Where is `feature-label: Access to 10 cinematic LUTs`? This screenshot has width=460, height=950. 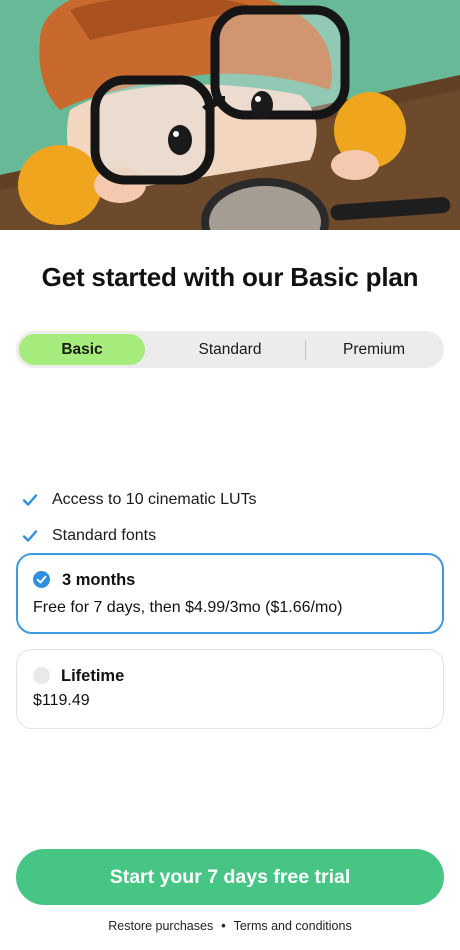 feature-label: Access to 10 cinematic LUTs is located at coordinates (154, 499).